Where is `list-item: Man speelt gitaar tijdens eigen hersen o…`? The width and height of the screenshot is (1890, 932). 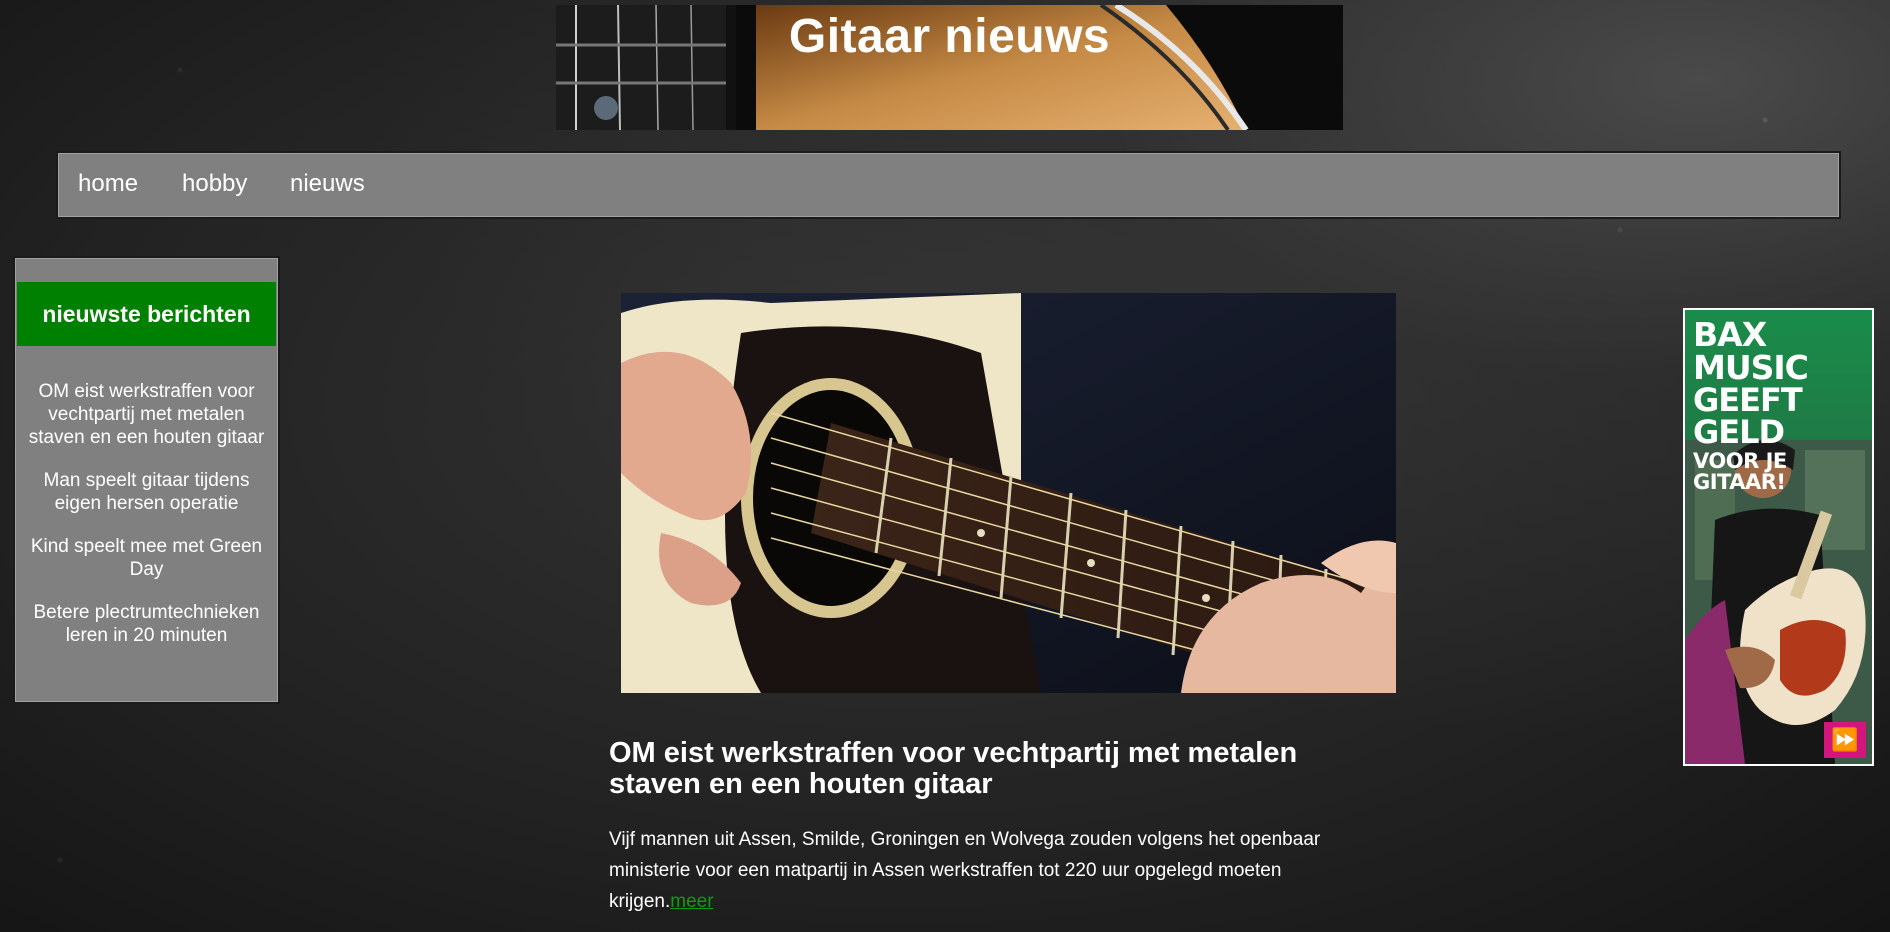 list-item: Man speelt gitaar tijdens eigen hersen o… is located at coordinates (146, 492).